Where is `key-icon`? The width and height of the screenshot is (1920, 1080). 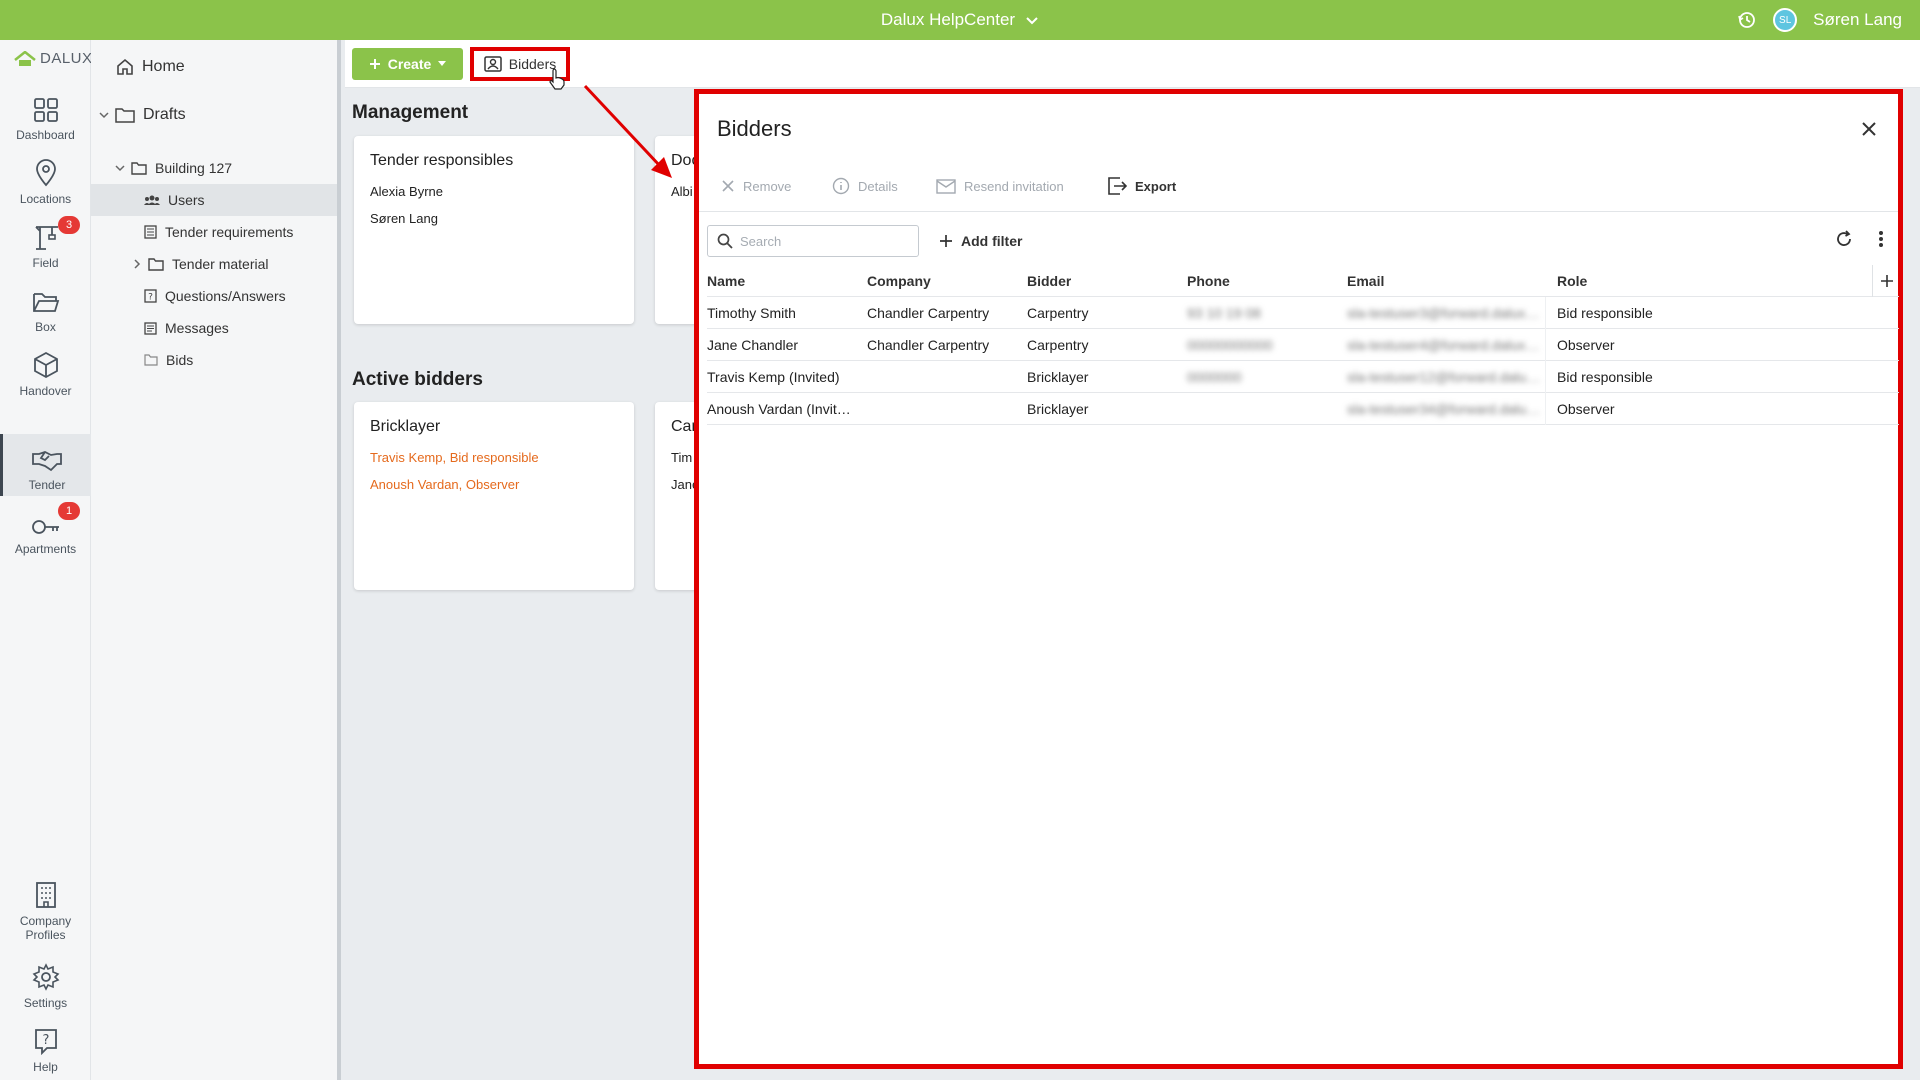
key-icon is located at coordinates (45, 527).